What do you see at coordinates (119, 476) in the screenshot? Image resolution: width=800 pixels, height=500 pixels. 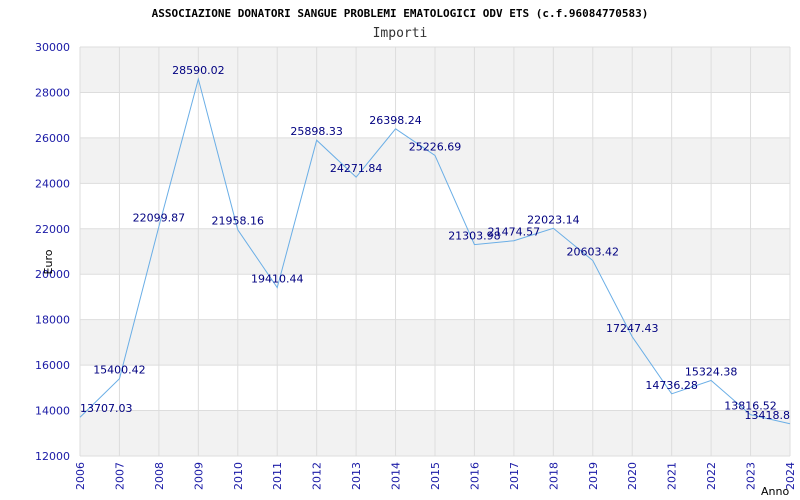 I see `x-tick-label: 2007` at bounding box center [119, 476].